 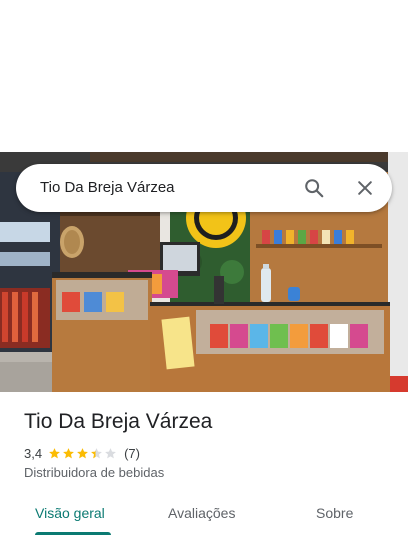 What do you see at coordinates (314, 188) in the screenshot?
I see `search-icon` at bounding box center [314, 188].